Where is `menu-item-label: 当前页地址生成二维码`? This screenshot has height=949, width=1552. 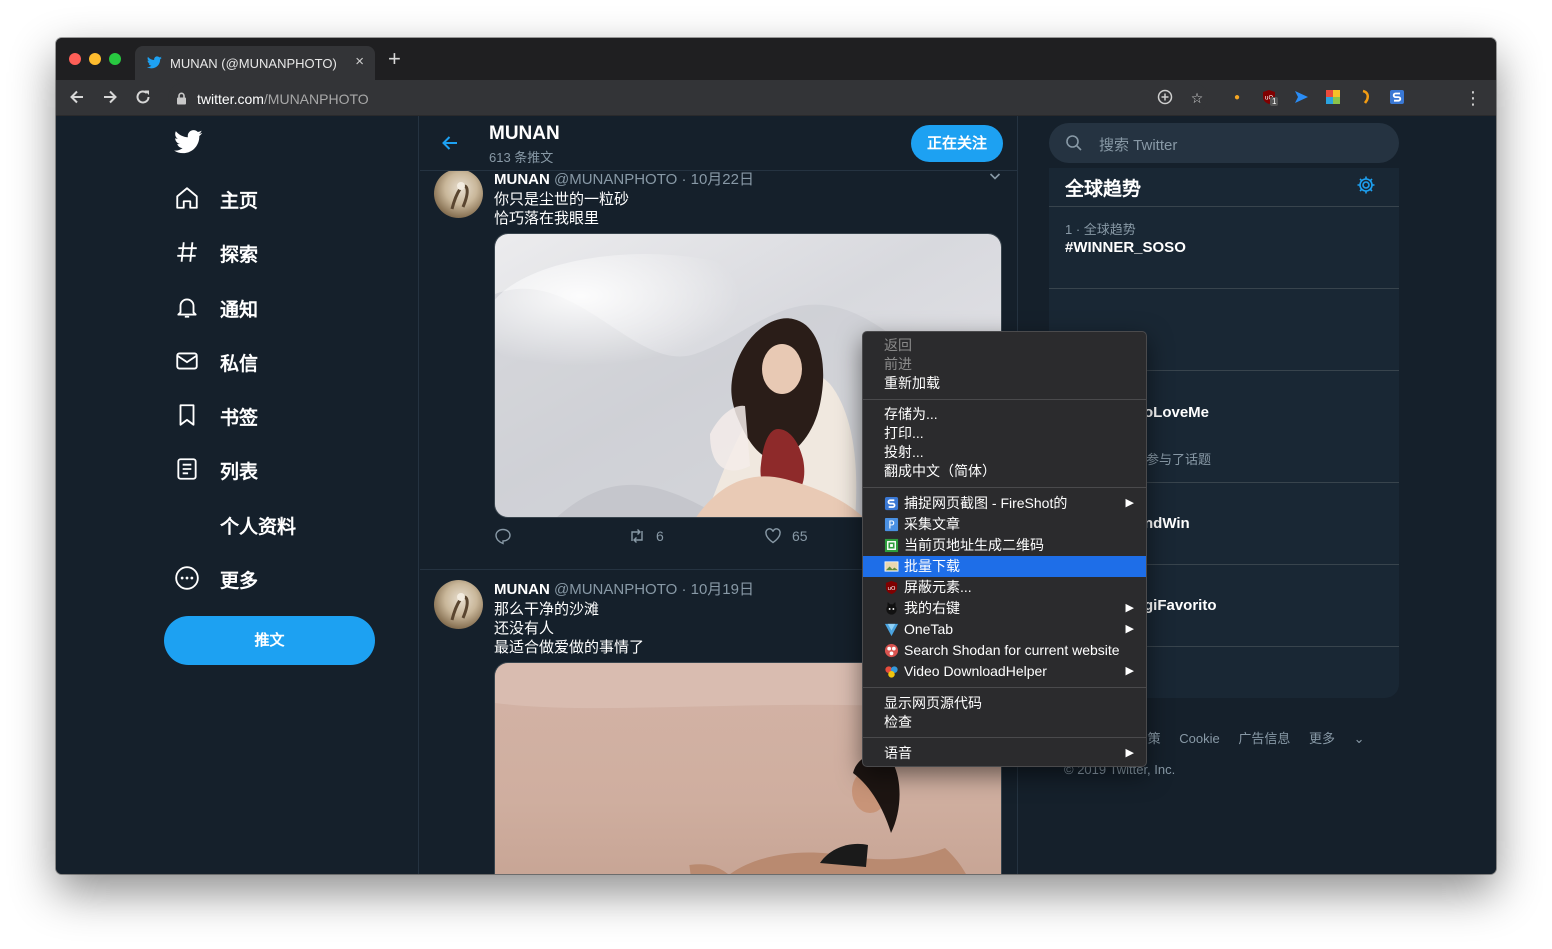 menu-item-label: 当前页地址生成二维码 is located at coordinates (974, 545).